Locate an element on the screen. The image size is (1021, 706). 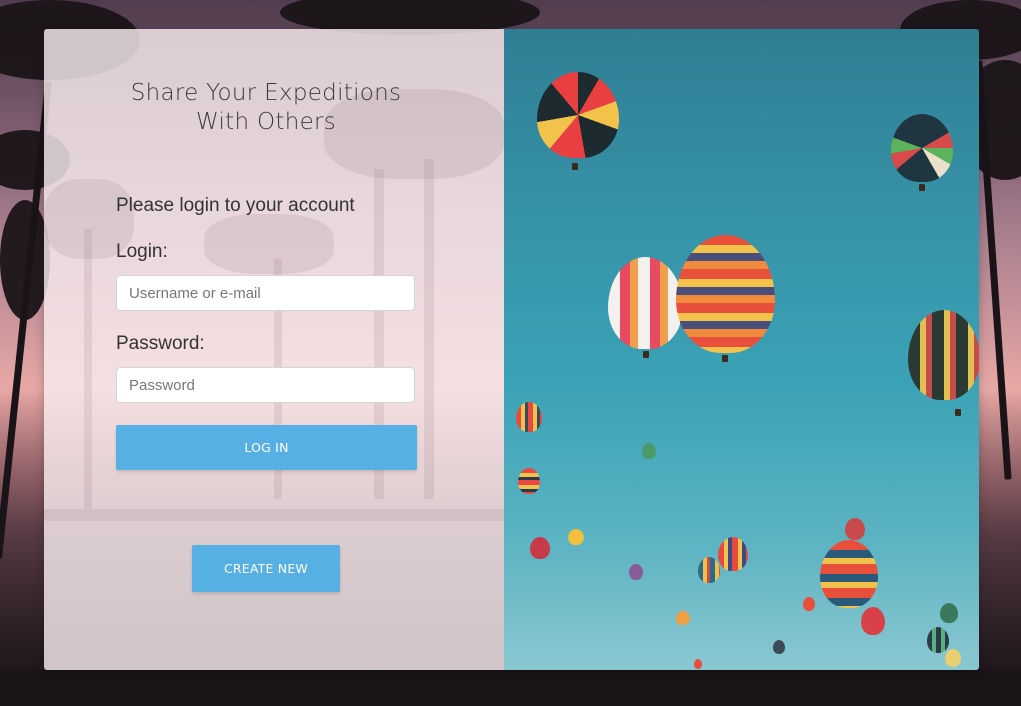
page-title-line-2: With Others is located at coordinates (266, 122).